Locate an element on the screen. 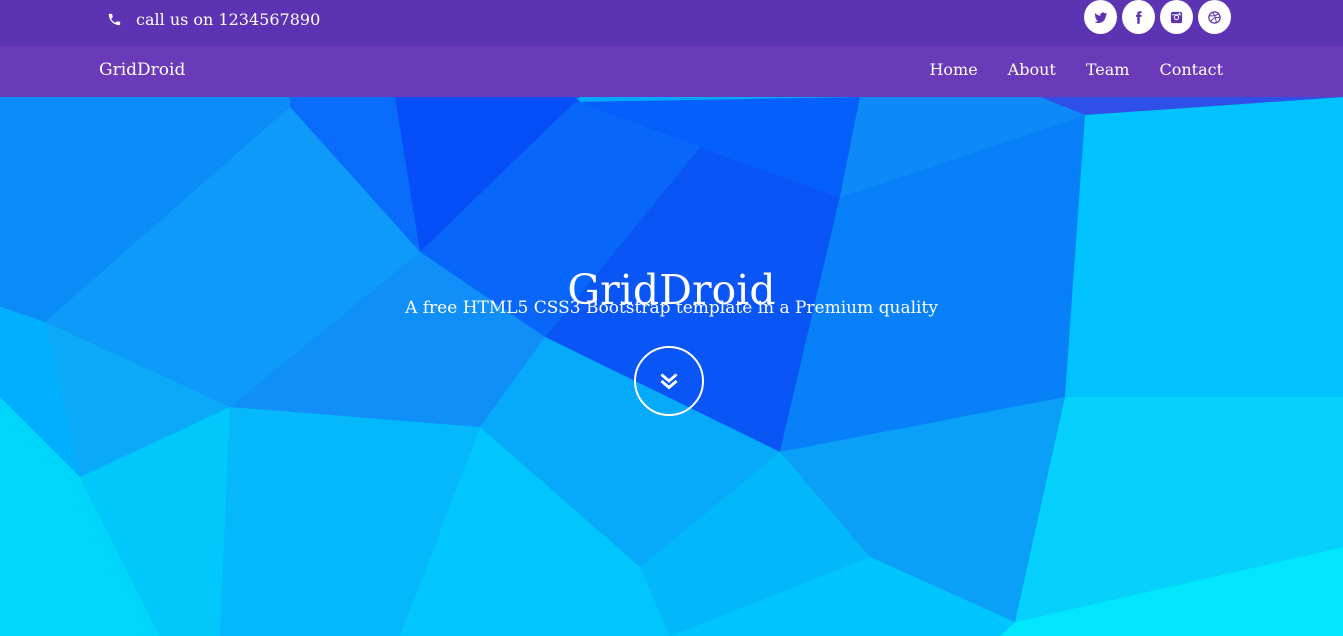 This screenshot has width=1343, height=636. contact-phone: call us on 1234567890 is located at coordinates (213, 19).